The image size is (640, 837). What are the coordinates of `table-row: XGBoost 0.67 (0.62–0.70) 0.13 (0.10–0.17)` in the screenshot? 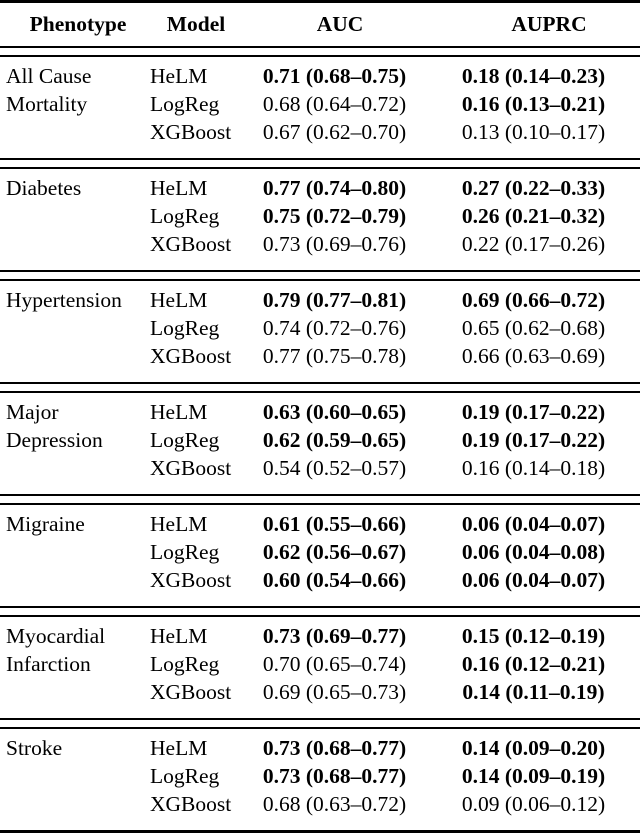 It's located at (320, 139).